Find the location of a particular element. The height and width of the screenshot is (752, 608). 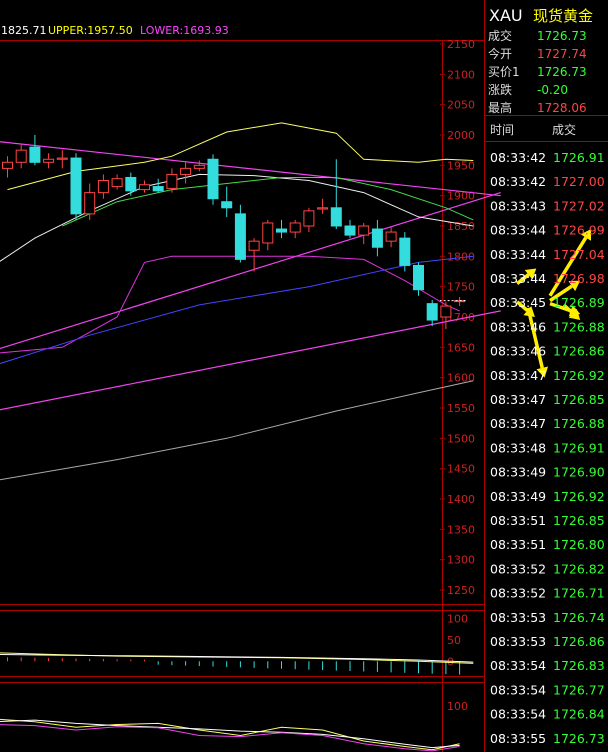

quote-row: 买价1 1726.73 is located at coordinates (537, 72).